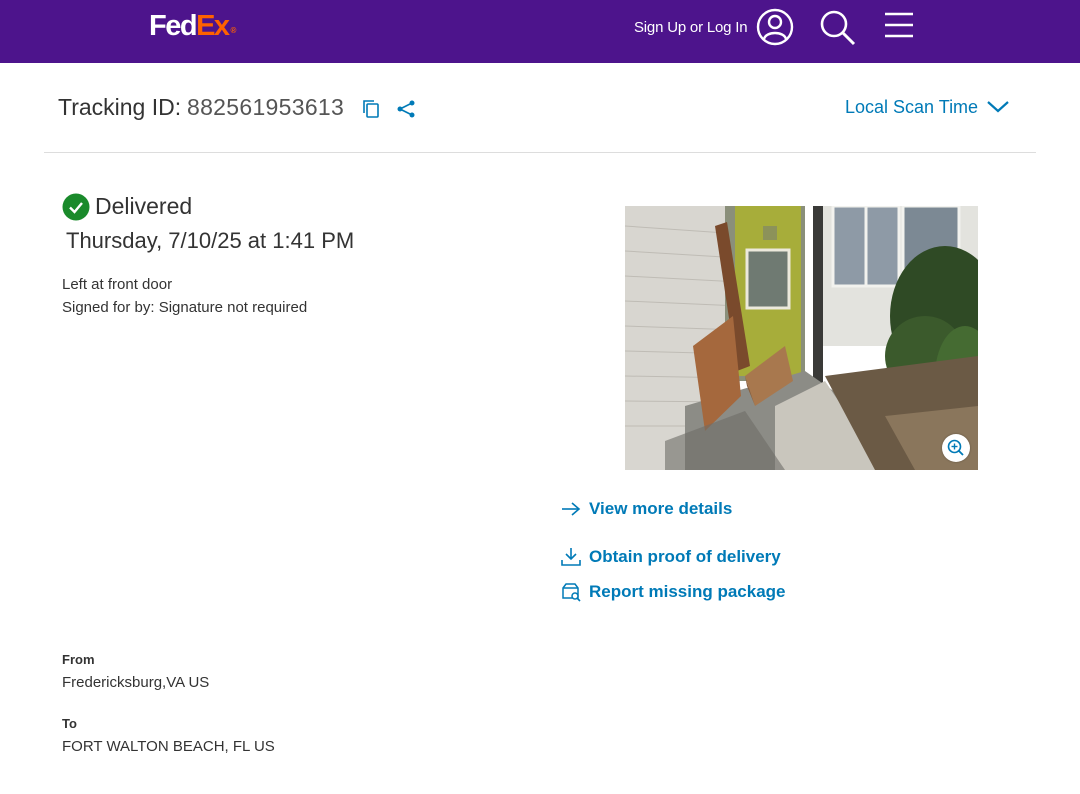 Image resolution: width=1080 pixels, height=794 pixels. Describe the element at coordinates (266, 107) in the screenshot. I see `tracking-number: 882561953613` at that location.